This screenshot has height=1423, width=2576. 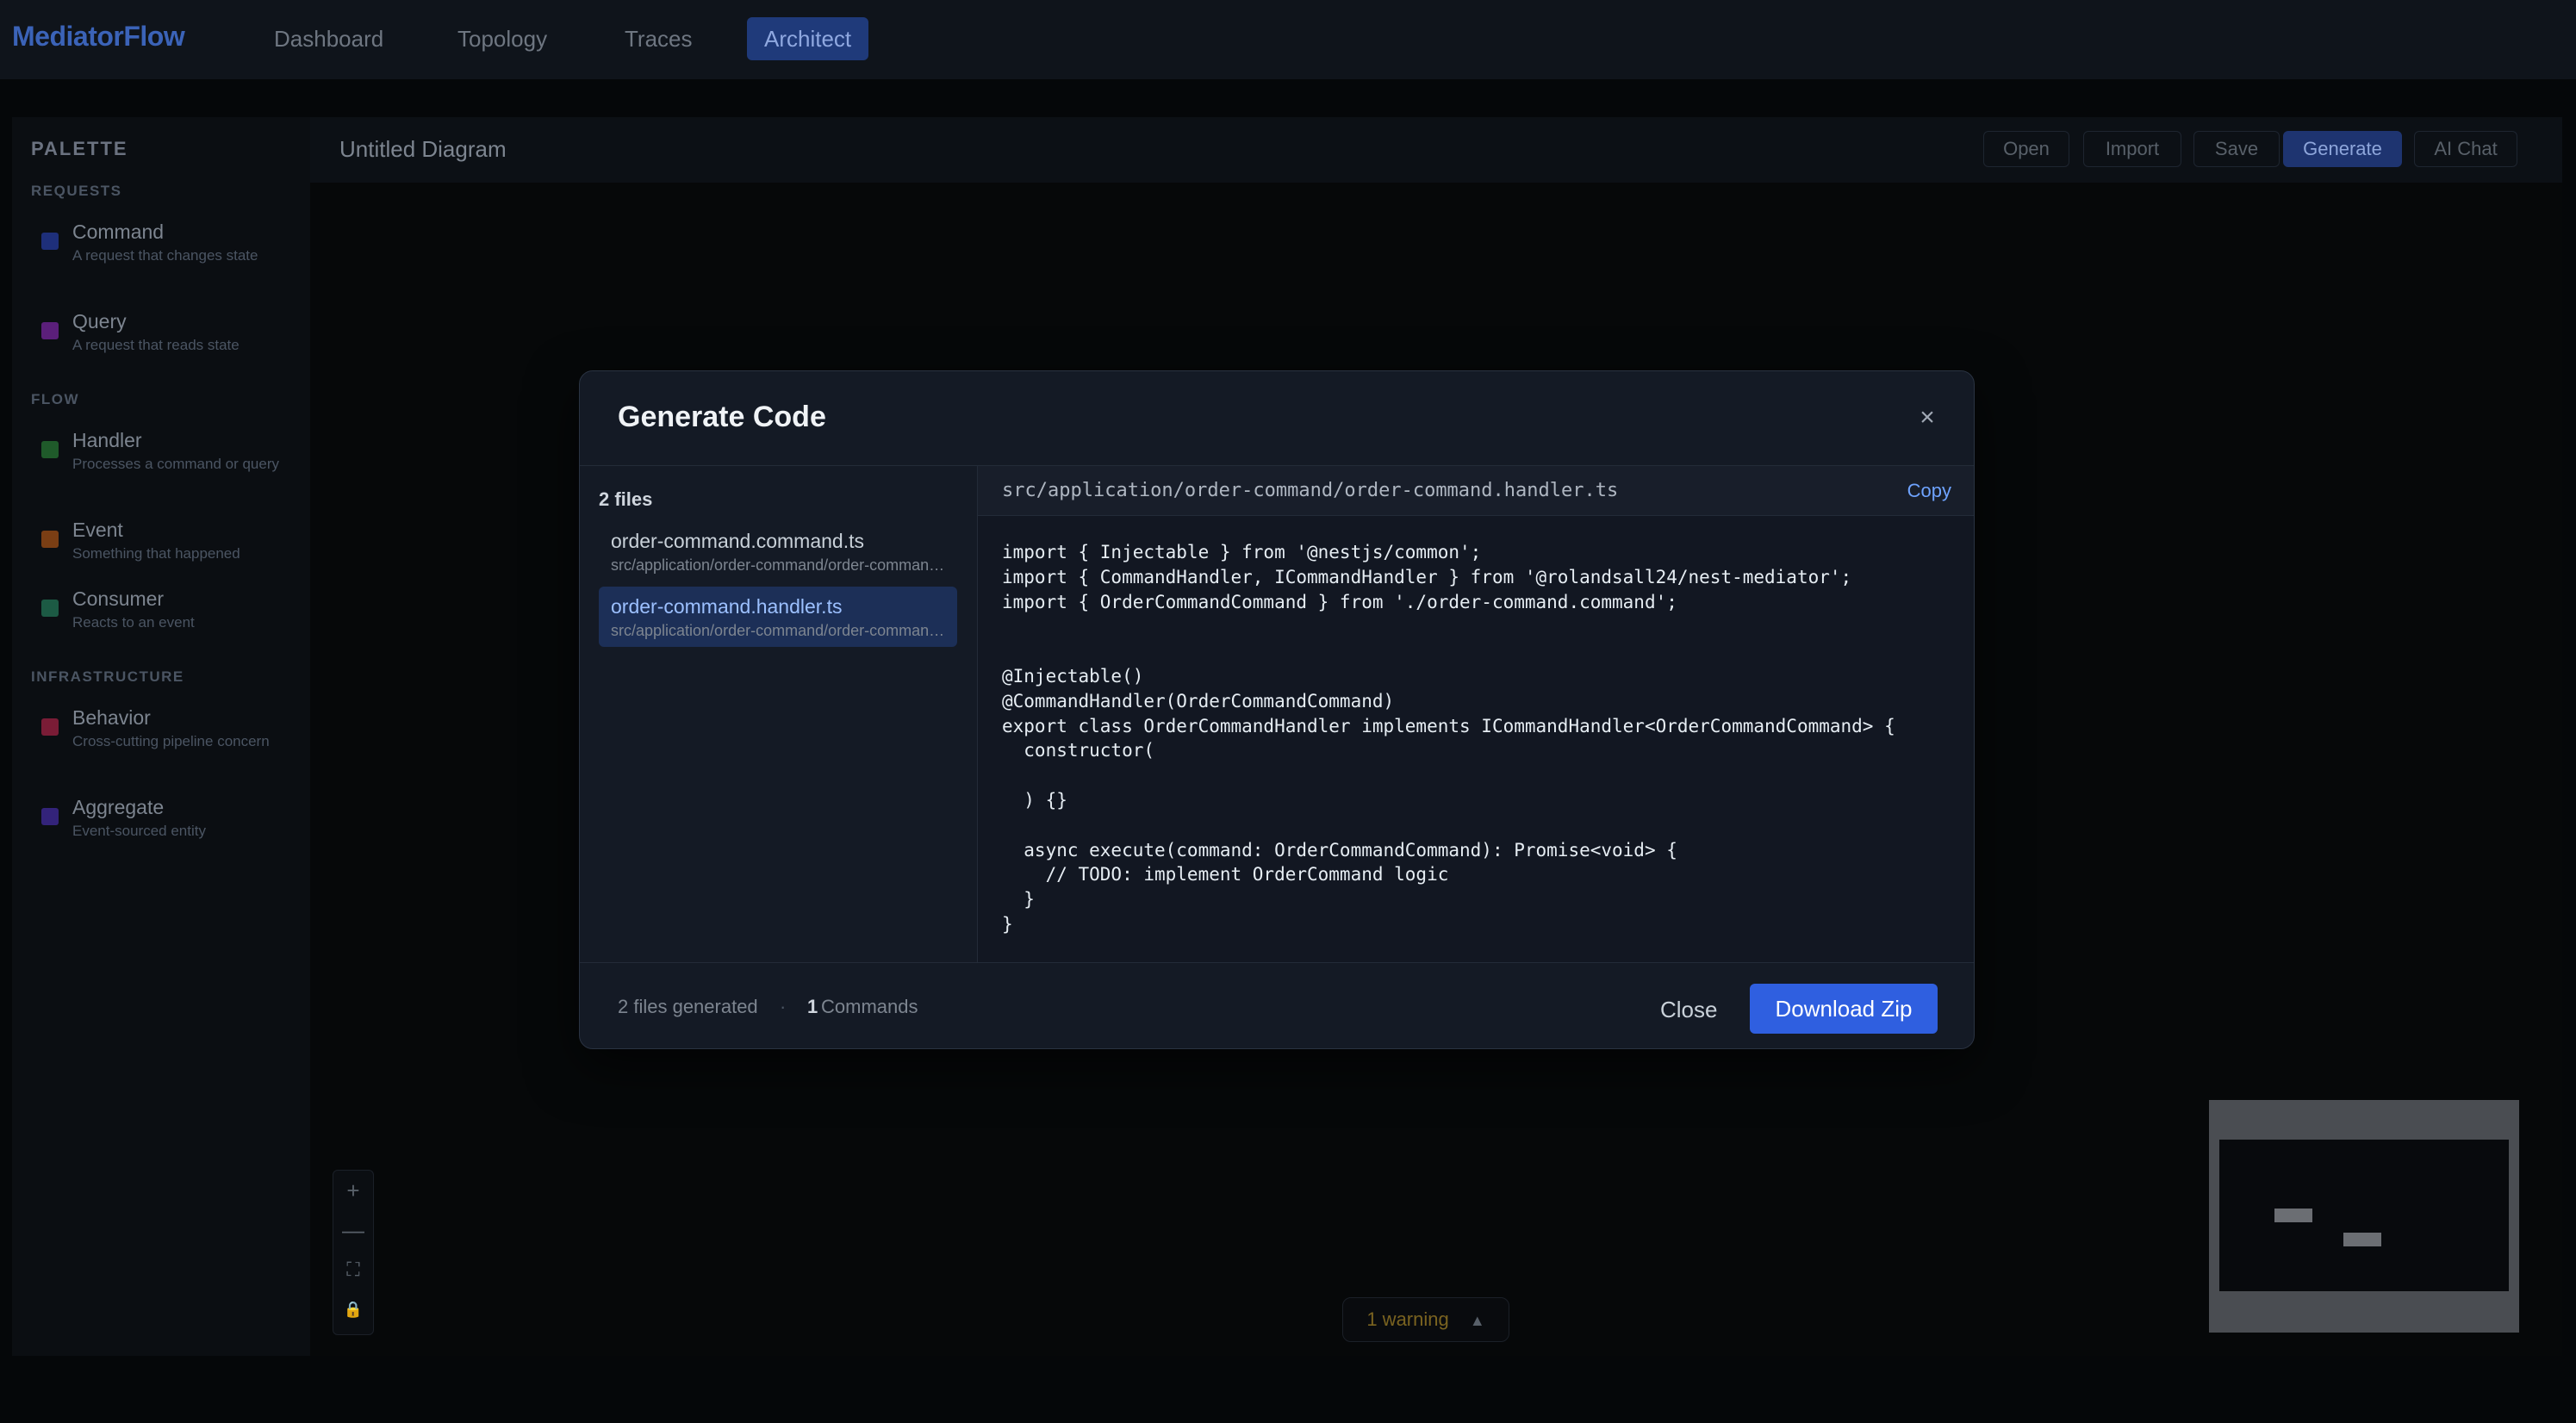 What do you see at coordinates (659, 38) in the screenshot?
I see `tab-traces: Traces` at bounding box center [659, 38].